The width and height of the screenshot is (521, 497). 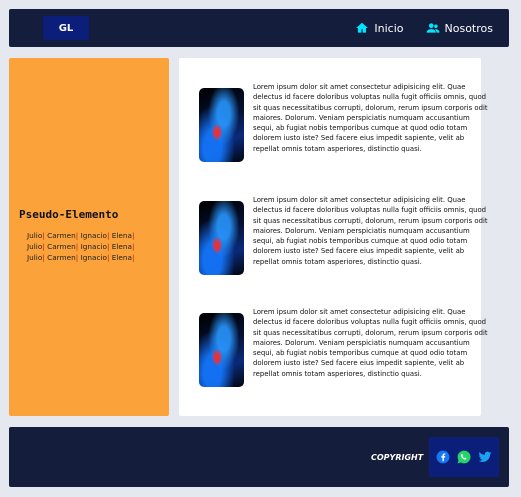 What do you see at coordinates (259, 28) in the screenshot?
I see `site-header: GL Inicio Nosotros` at bounding box center [259, 28].